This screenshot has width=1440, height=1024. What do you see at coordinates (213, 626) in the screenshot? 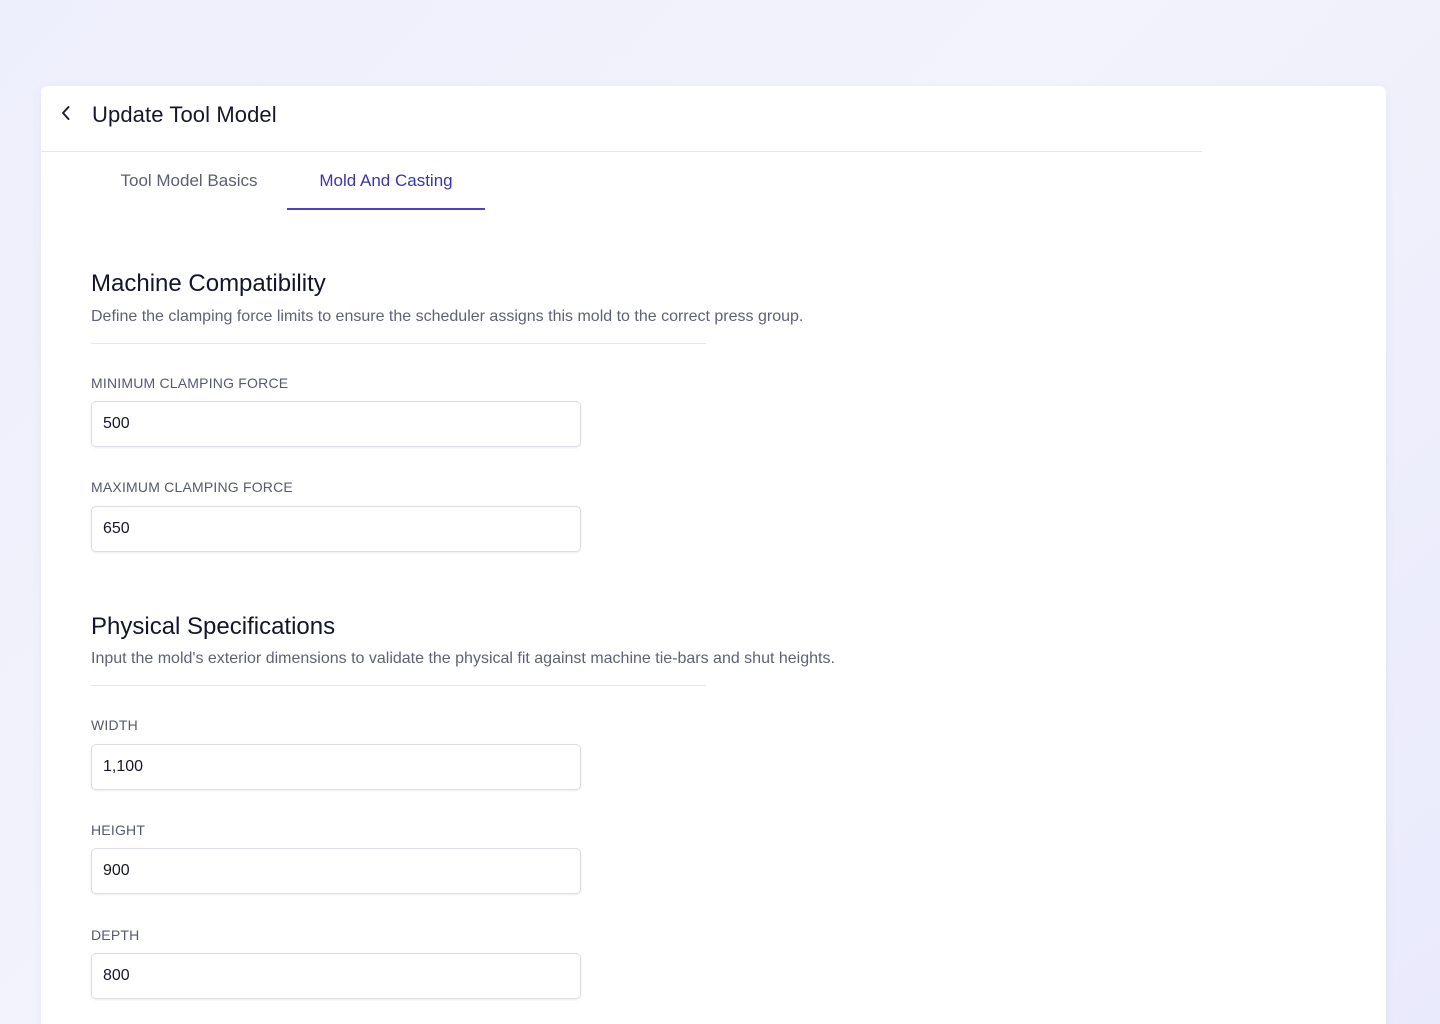
I see `physical-specifications-heading: Physical Specifications` at bounding box center [213, 626].